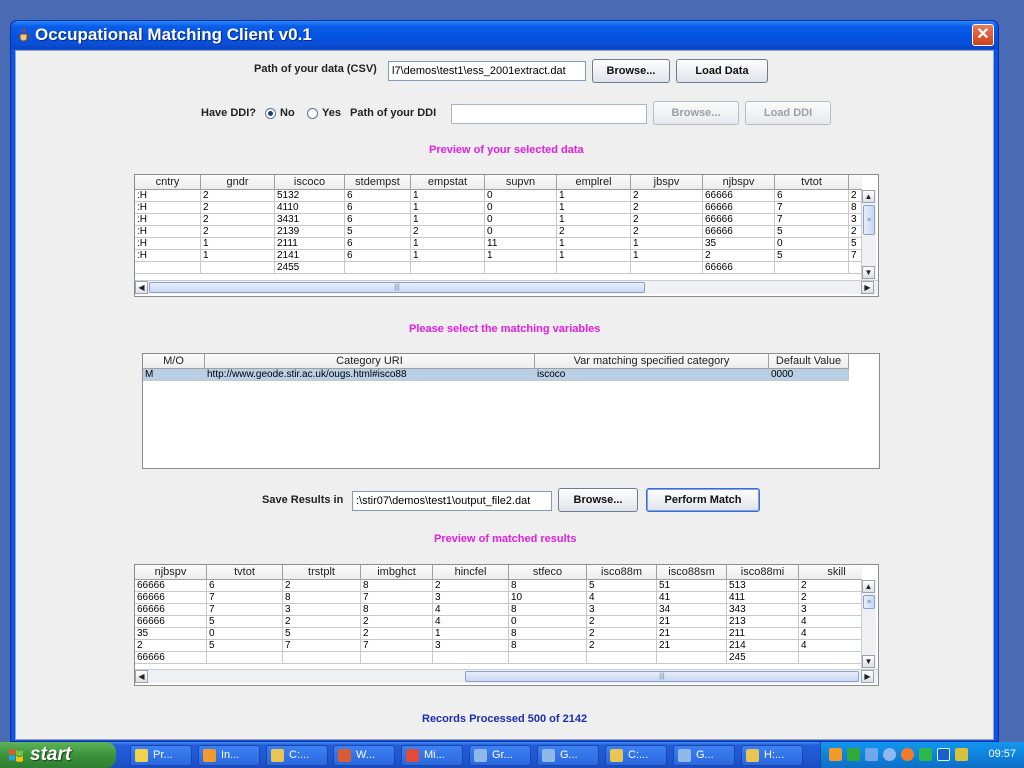  I want to click on column-header: trstplt, so click(322, 572).